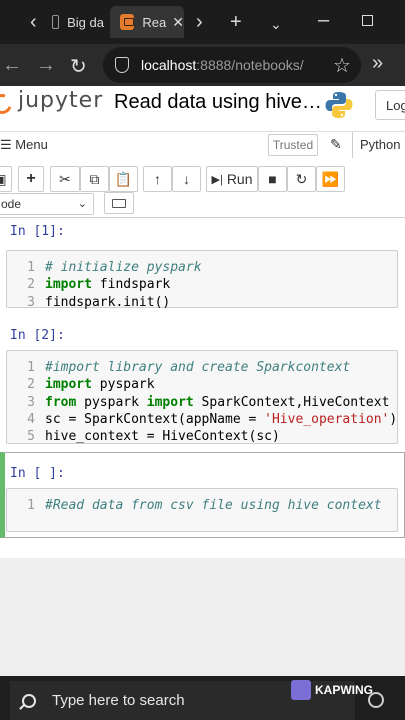  What do you see at coordinates (31, 144) in the screenshot?
I see `menu-label: Menu` at bounding box center [31, 144].